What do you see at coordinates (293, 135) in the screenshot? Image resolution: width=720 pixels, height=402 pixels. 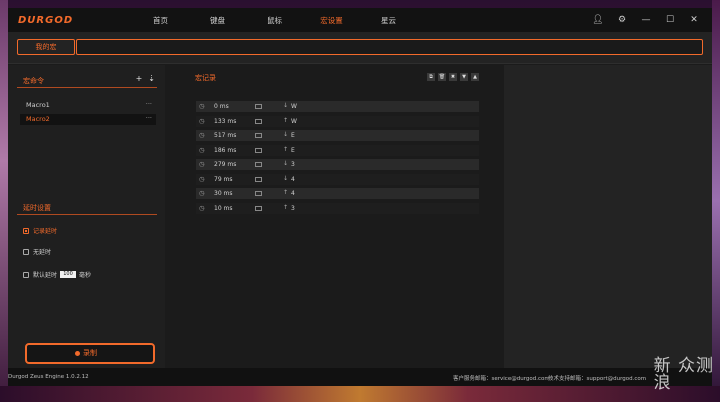 I see `record-key: E` at bounding box center [293, 135].